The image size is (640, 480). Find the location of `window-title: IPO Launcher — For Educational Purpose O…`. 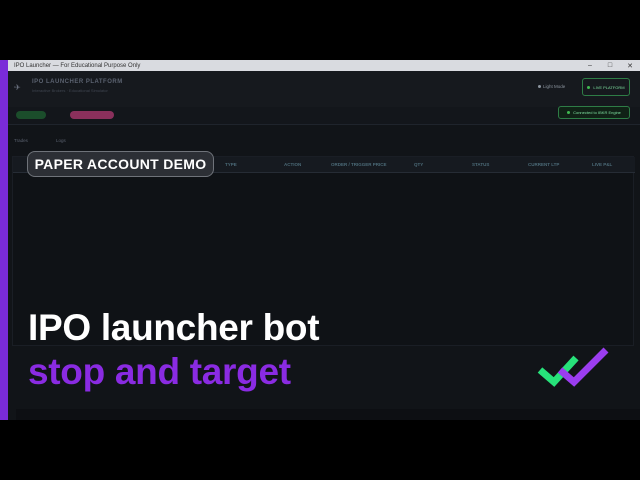

window-title: IPO Launcher — For Educational Purpose O… is located at coordinates (77, 65).